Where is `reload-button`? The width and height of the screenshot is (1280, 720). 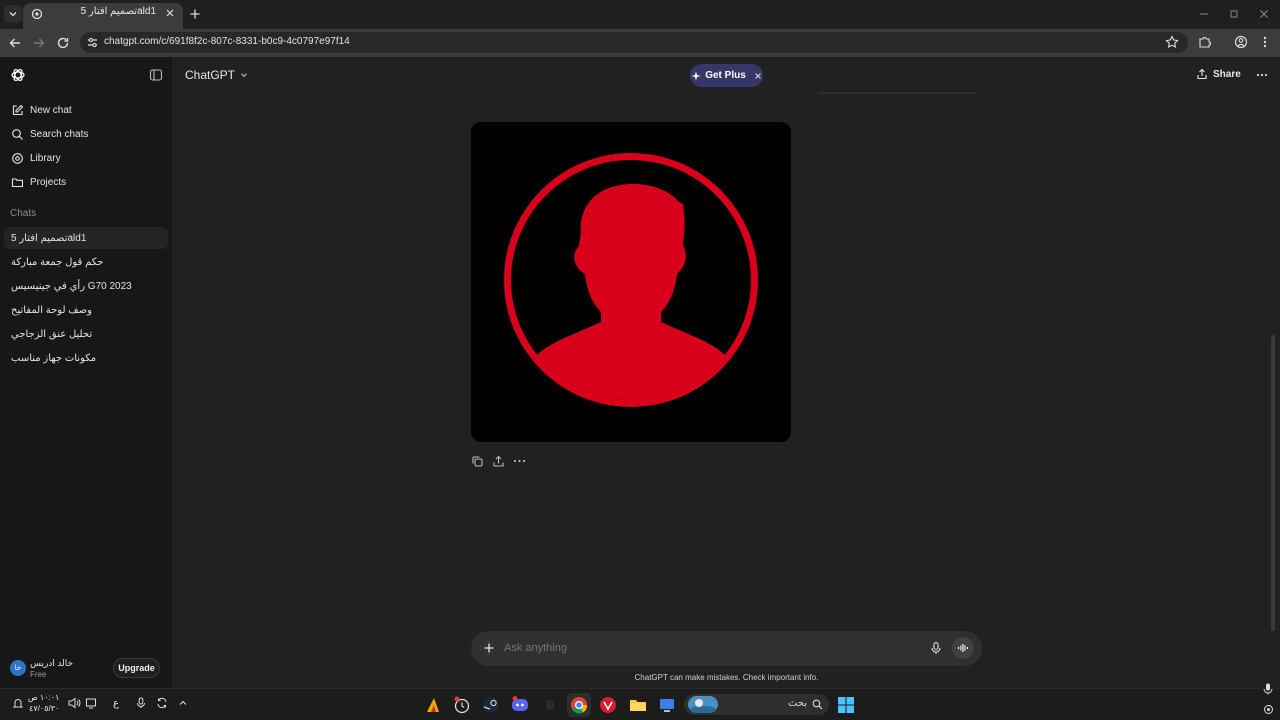 reload-button is located at coordinates (63, 43).